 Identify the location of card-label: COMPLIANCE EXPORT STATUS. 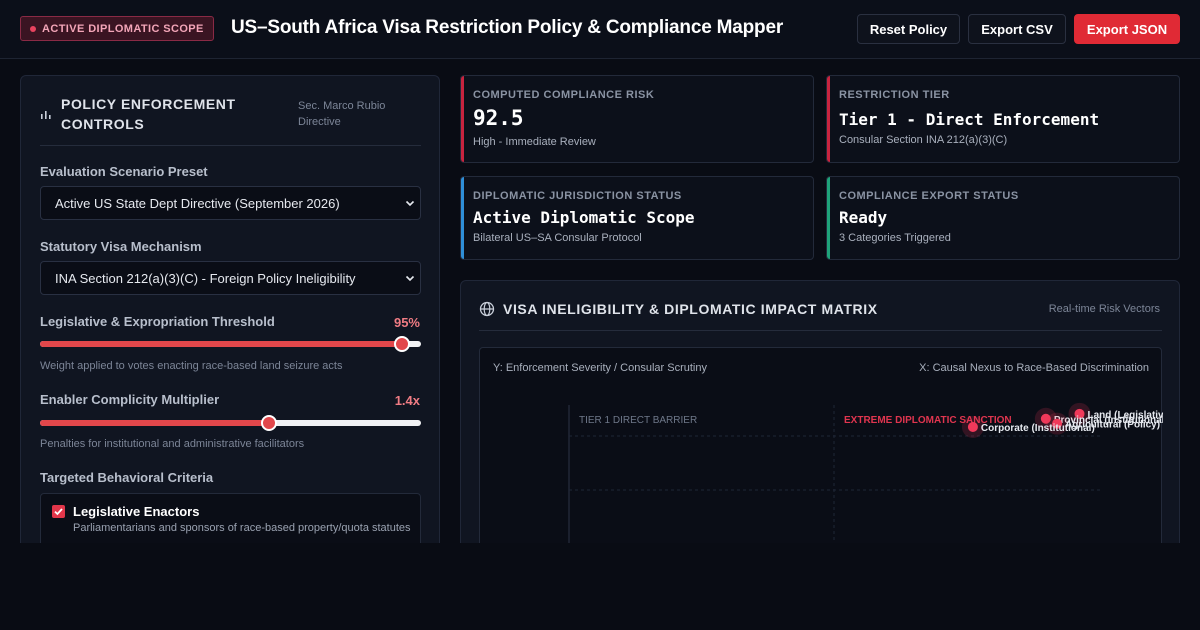
(929, 196).